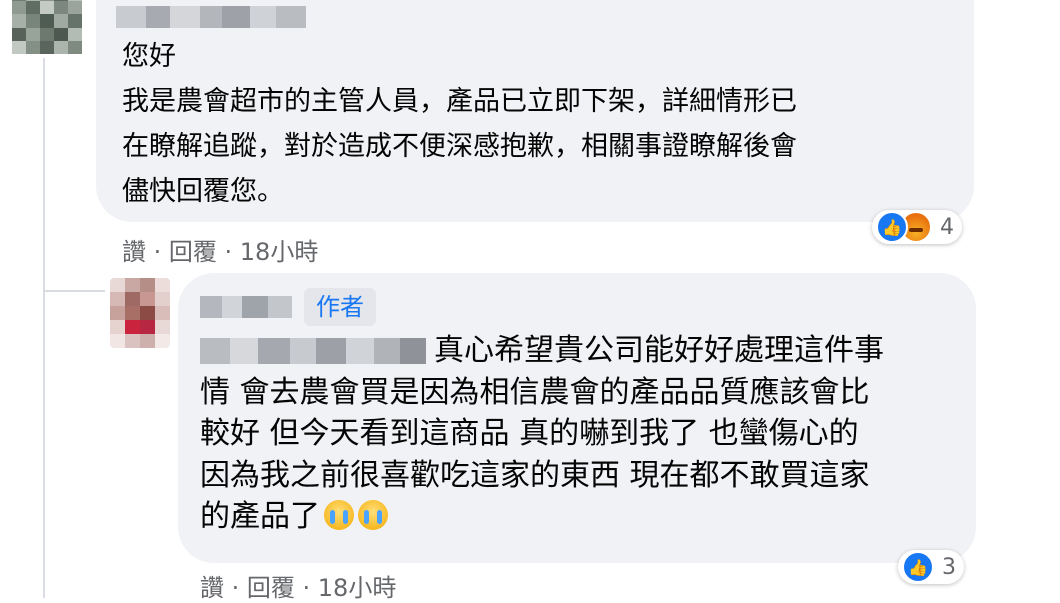 Image resolution: width=1060 pixels, height=603 pixels. What do you see at coordinates (535, 392) in the screenshot?
I see `comment-line: 情 會去農會買是因為相信農會的產品品質應該會比` at bounding box center [535, 392].